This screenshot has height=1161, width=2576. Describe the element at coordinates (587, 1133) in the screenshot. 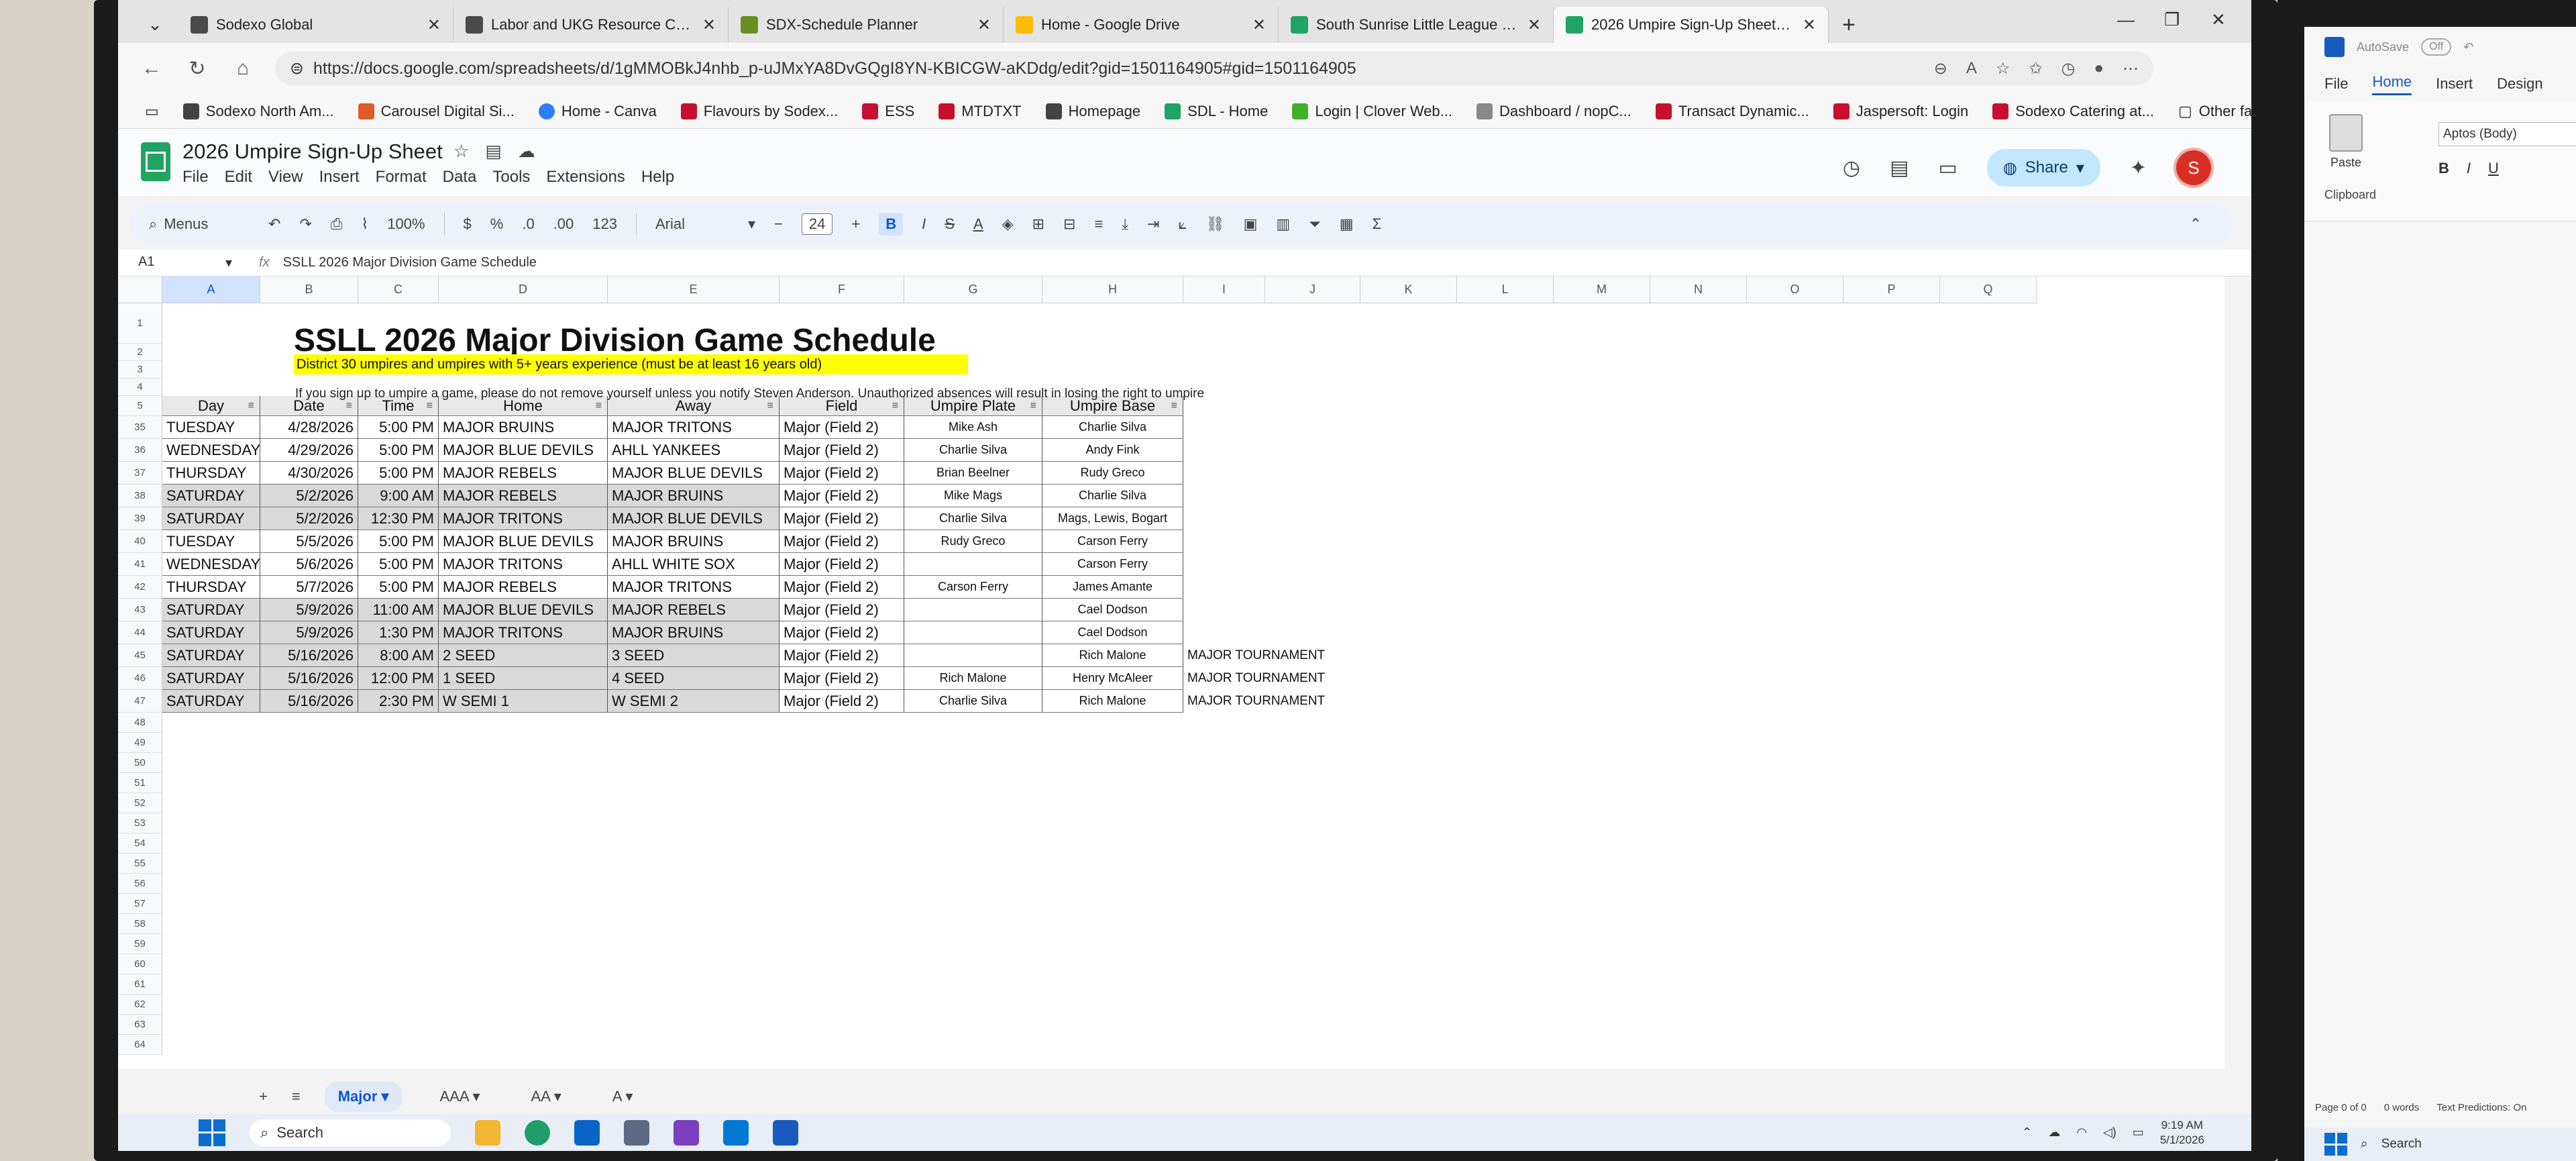

I see `outlook-icon` at that location.